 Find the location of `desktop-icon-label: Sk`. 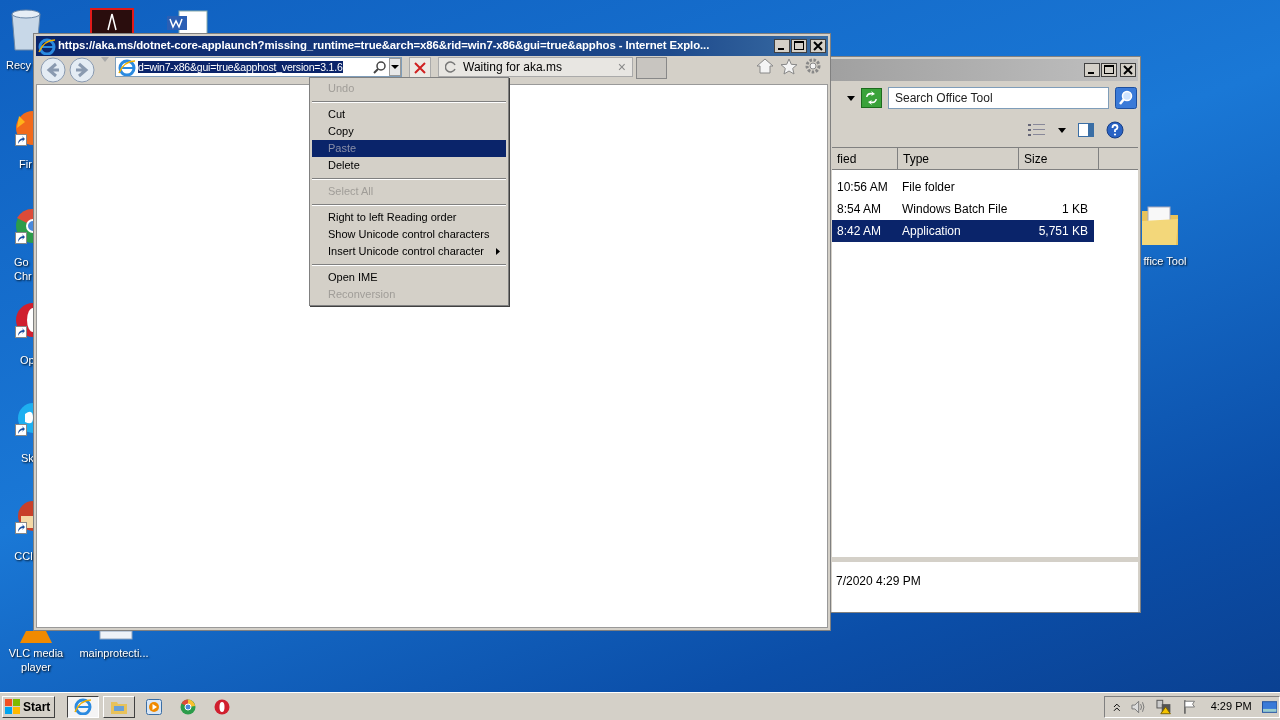

desktop-icon-label: Sk is located at coordinates (27, 458).